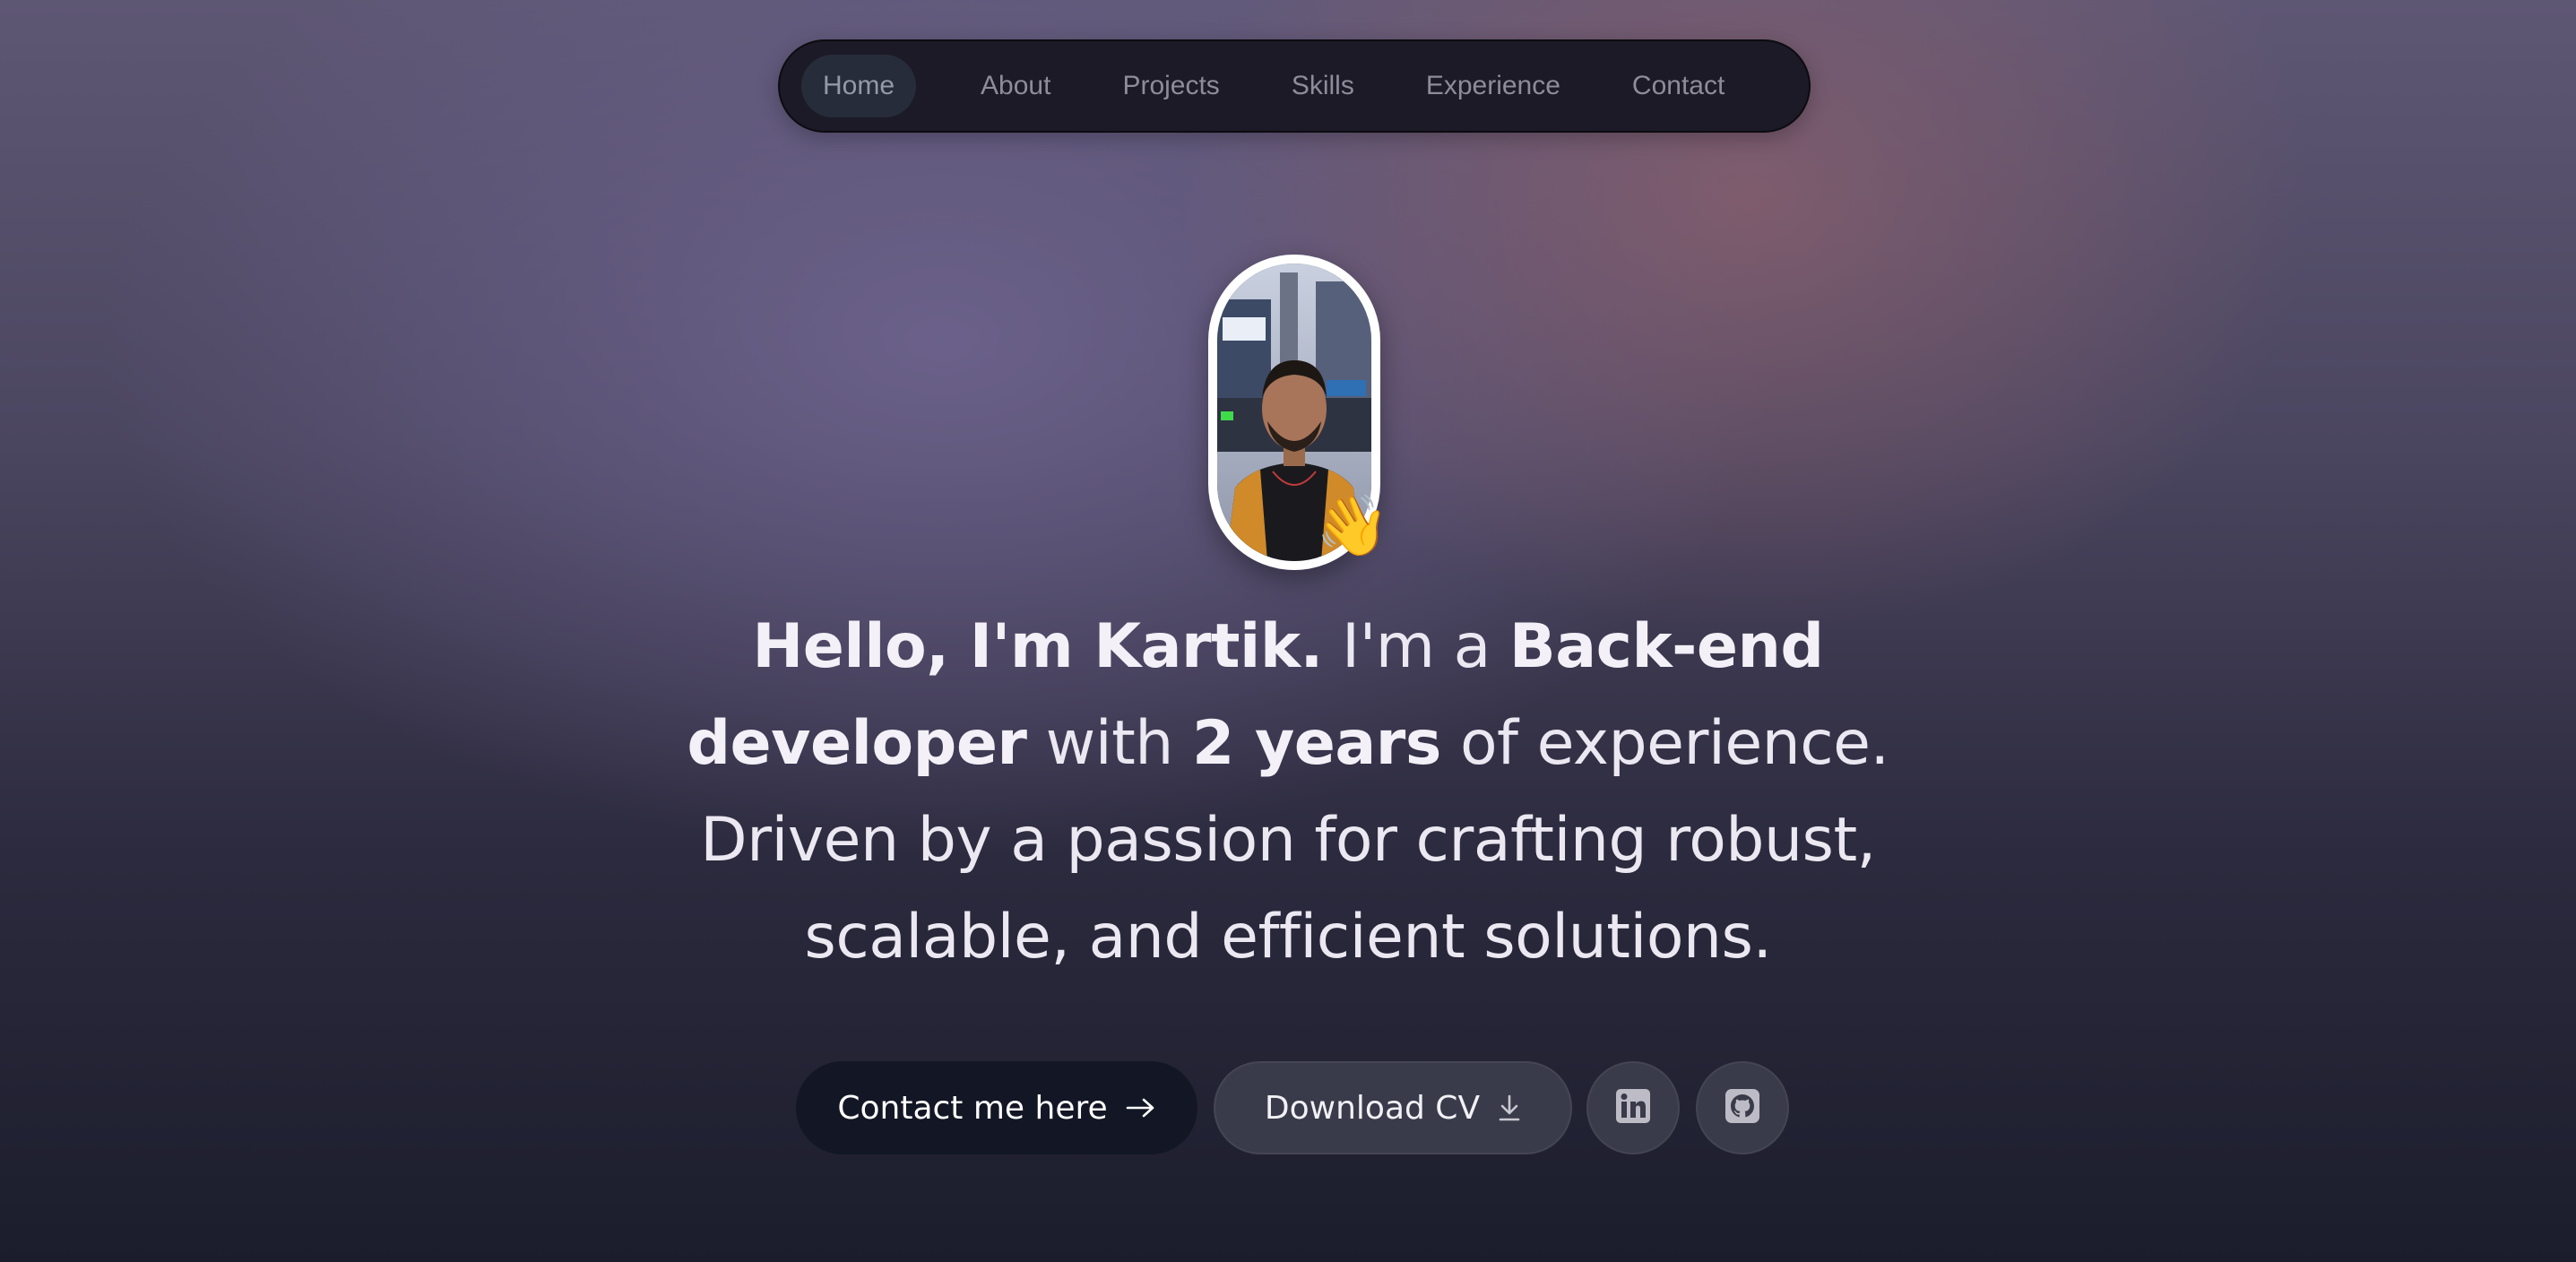 This screenshot has height=1262, width=2576. Describe the element at coordinates (1141, 1108) in the screenshot. I see `arrow-right-icon` at that location.